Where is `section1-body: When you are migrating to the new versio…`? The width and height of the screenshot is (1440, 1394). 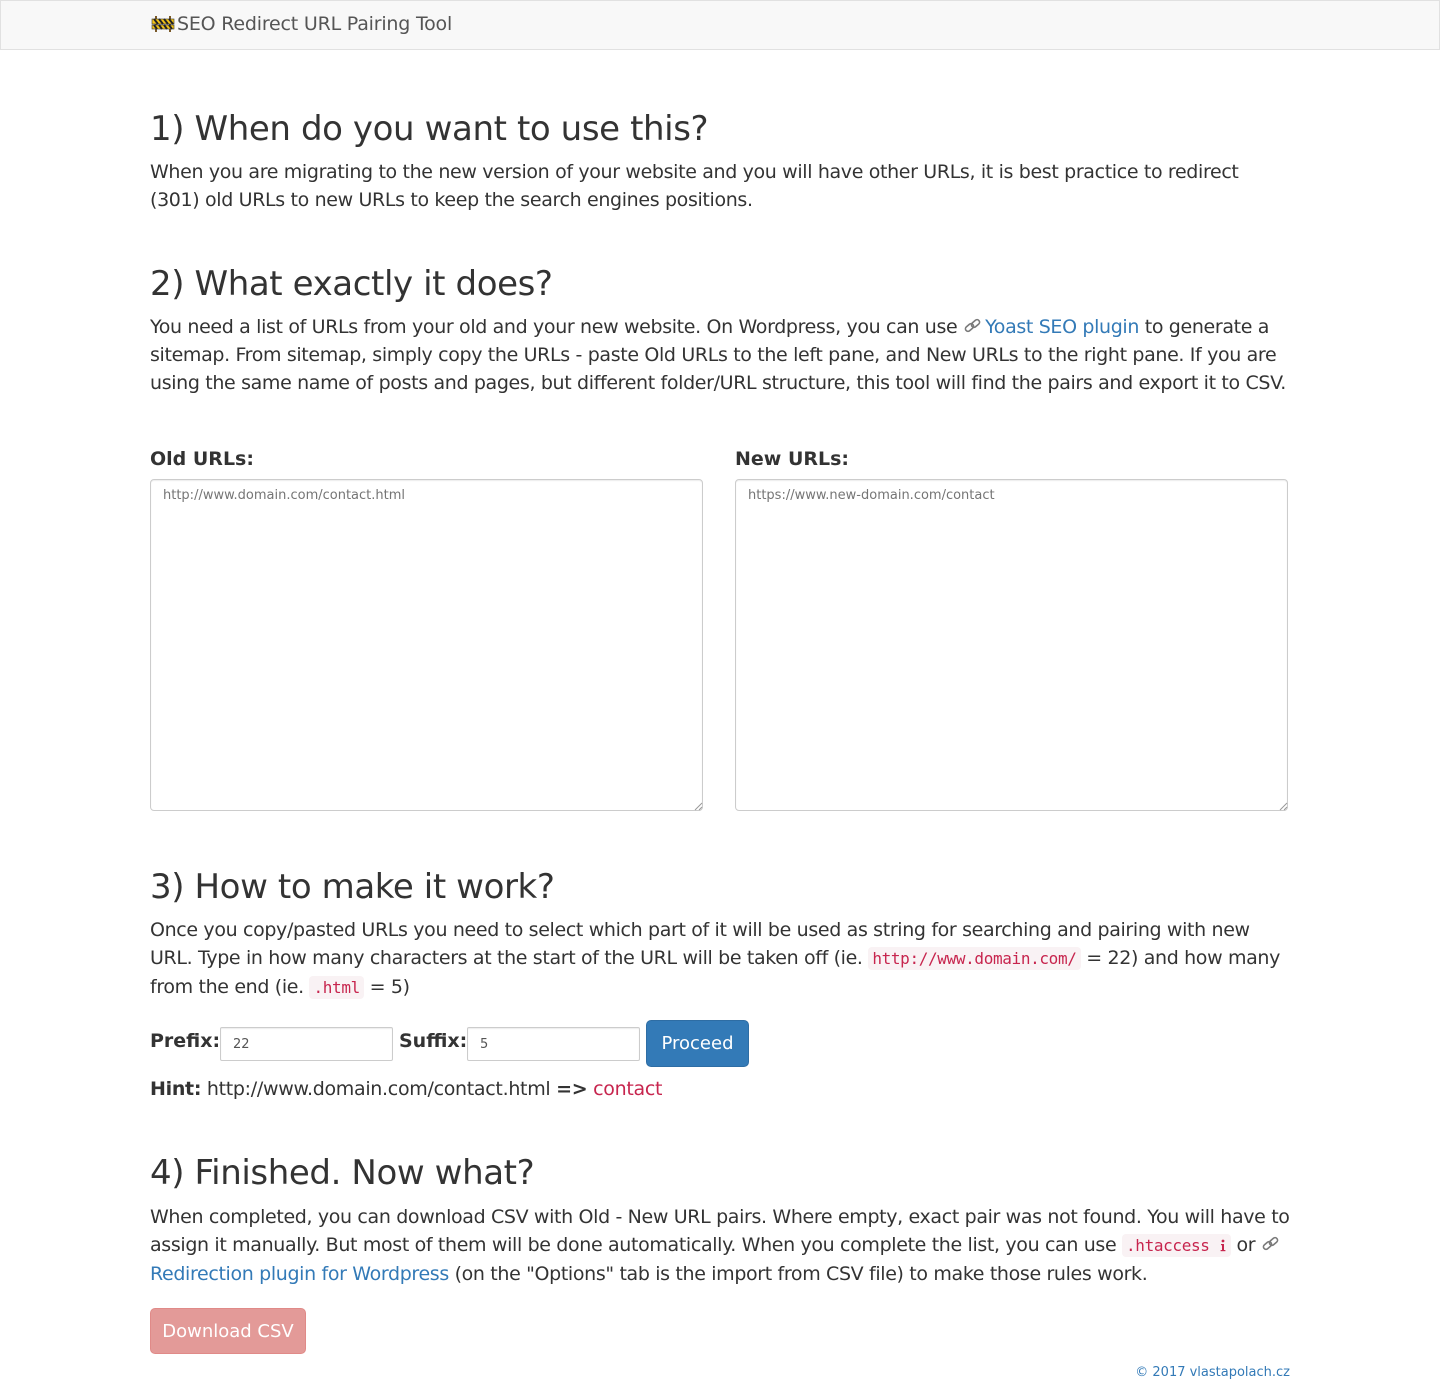 section1-body: When you are migrating to the new versio… is located at coordinates (694, 186).